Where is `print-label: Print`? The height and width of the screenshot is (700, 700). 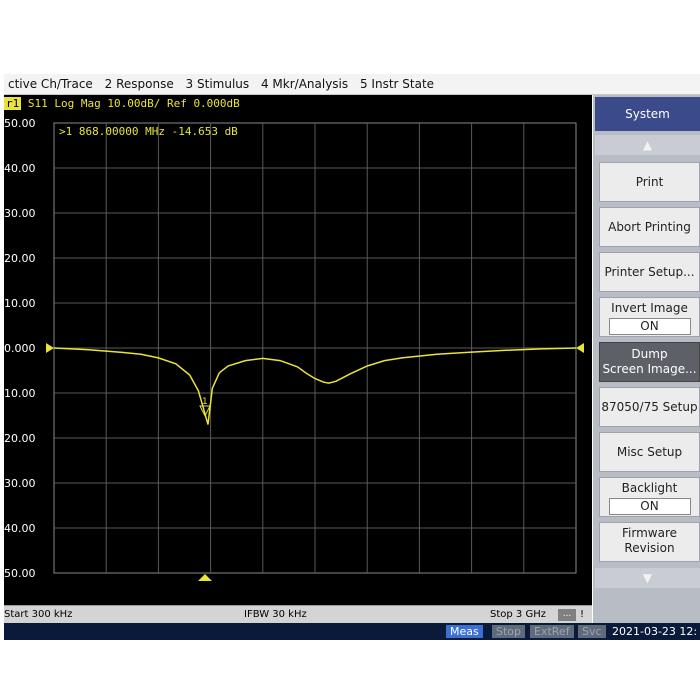 print-label: Print is located at coordinates (649, 182).